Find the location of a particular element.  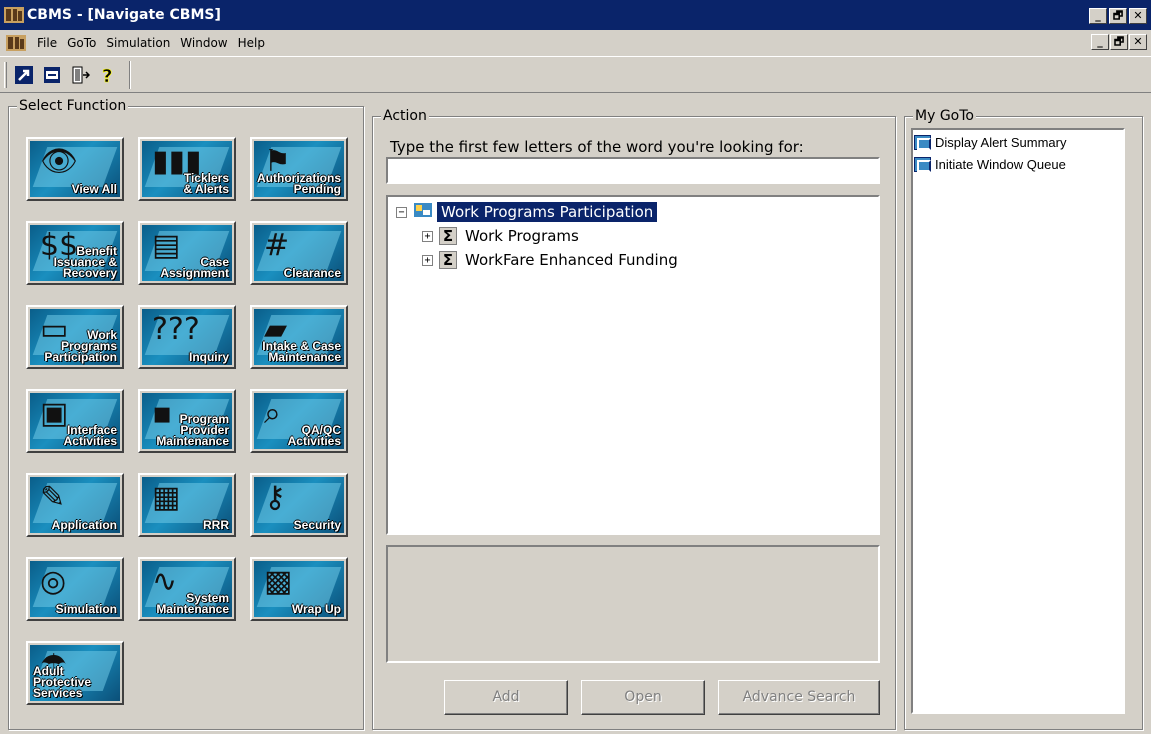

tree-collapse-icon: − is located at coordinates (401, 212).